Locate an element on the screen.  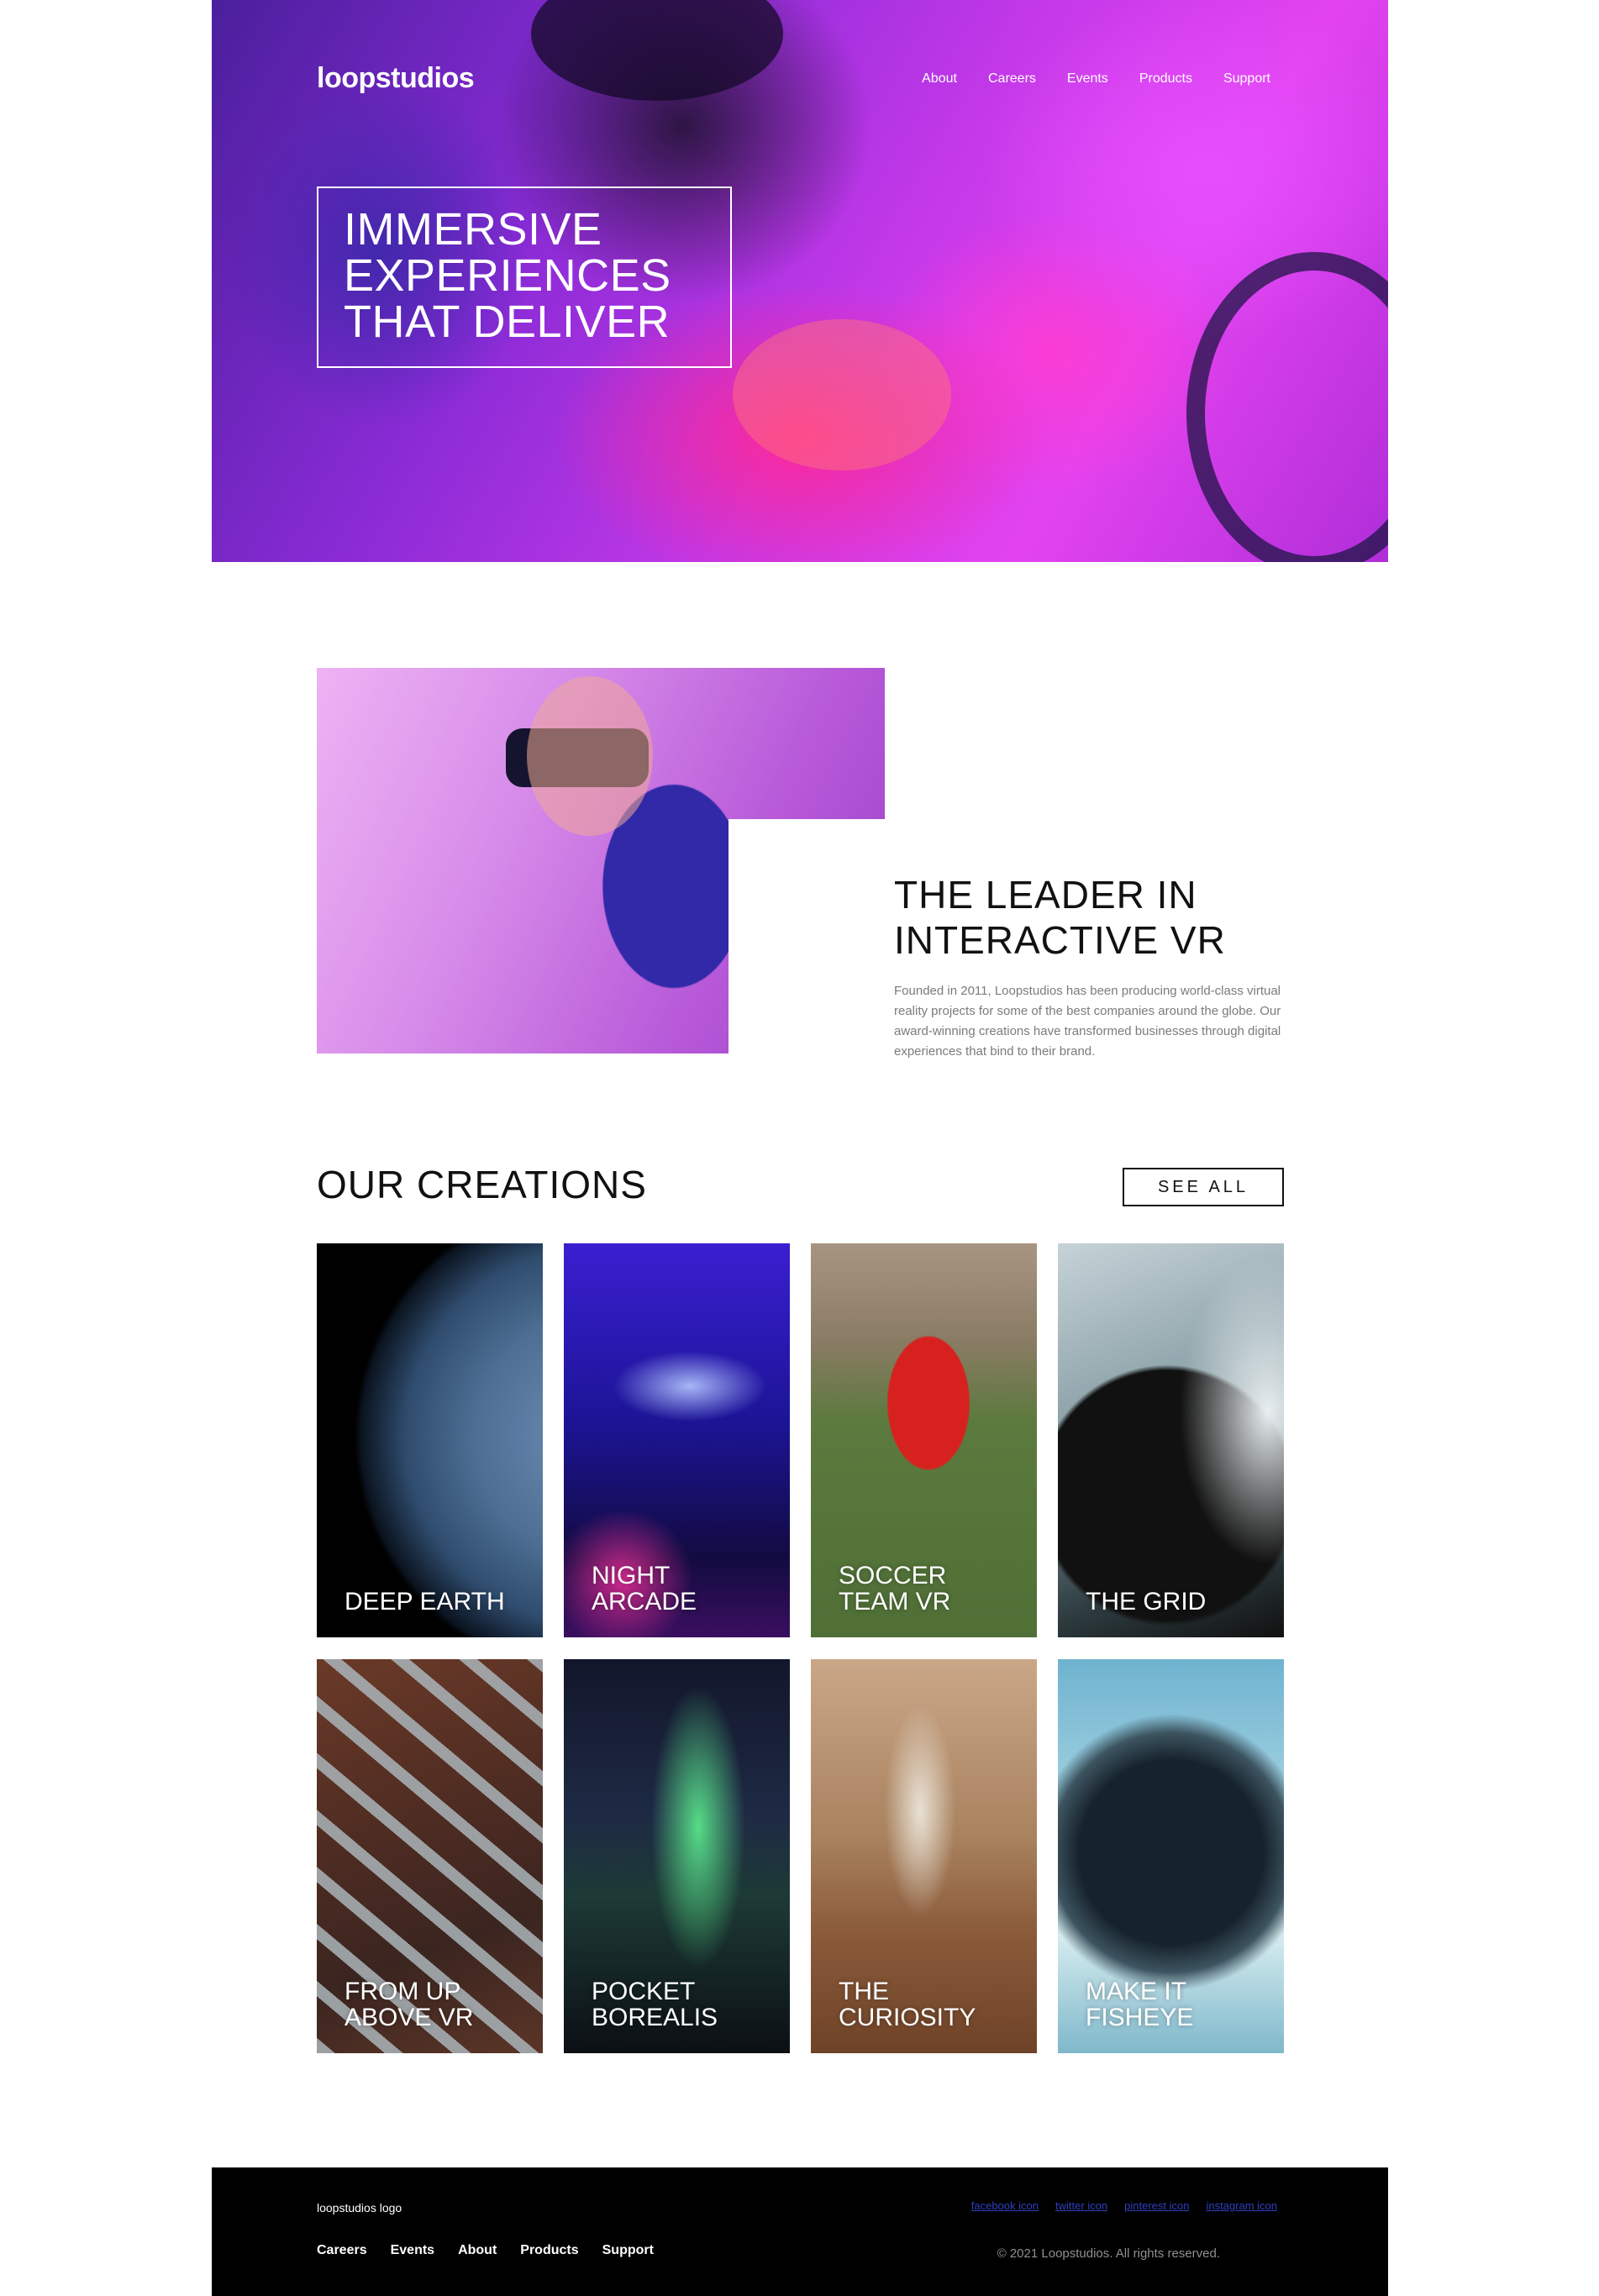
nav-item-support: Support is located at coordinates (1246, 79).